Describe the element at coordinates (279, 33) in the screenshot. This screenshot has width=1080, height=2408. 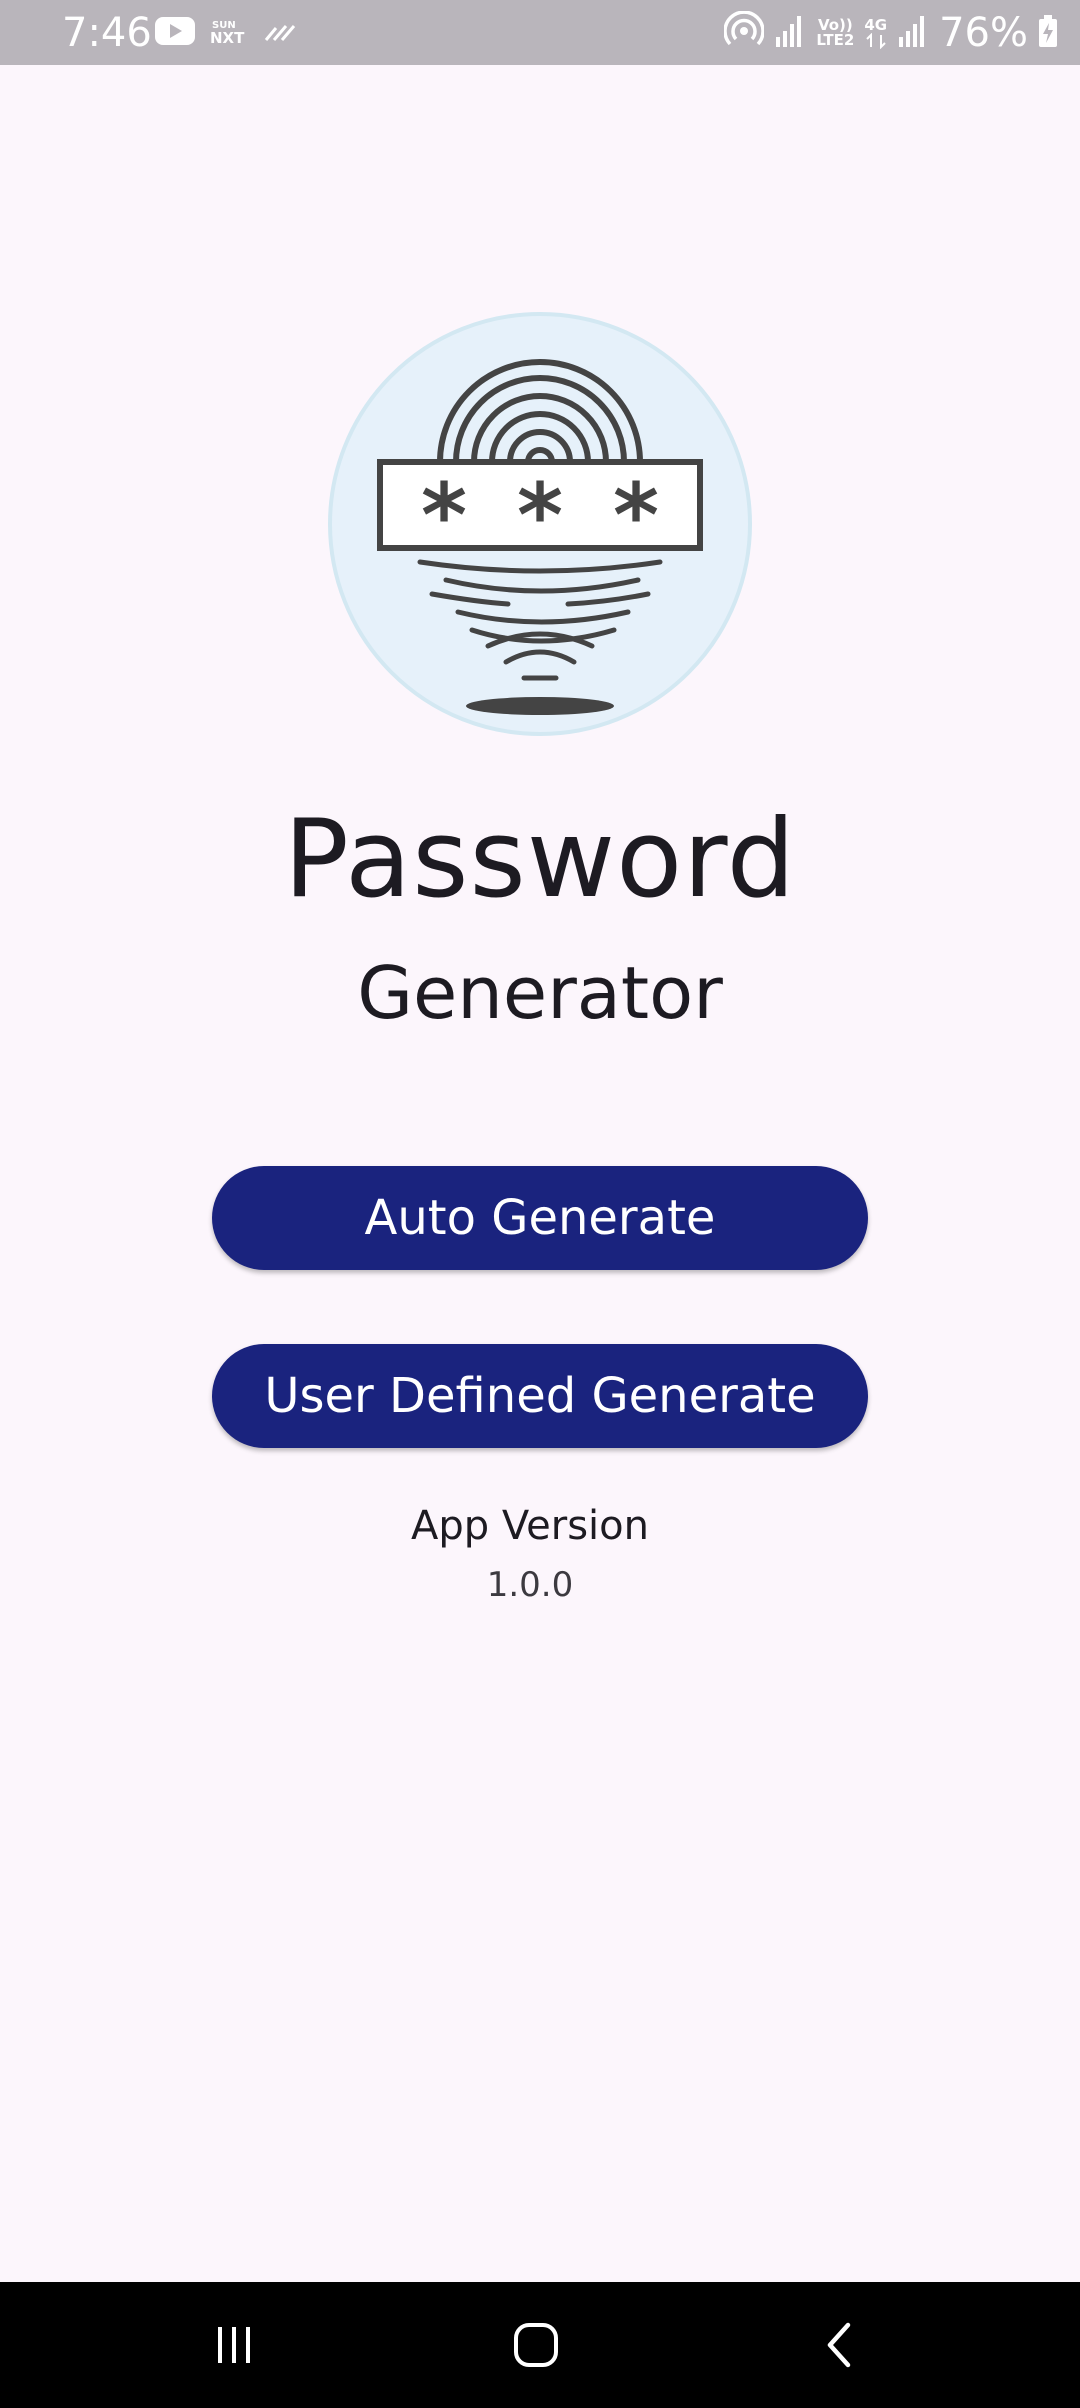
I see `missed-signal-icon` at that location.